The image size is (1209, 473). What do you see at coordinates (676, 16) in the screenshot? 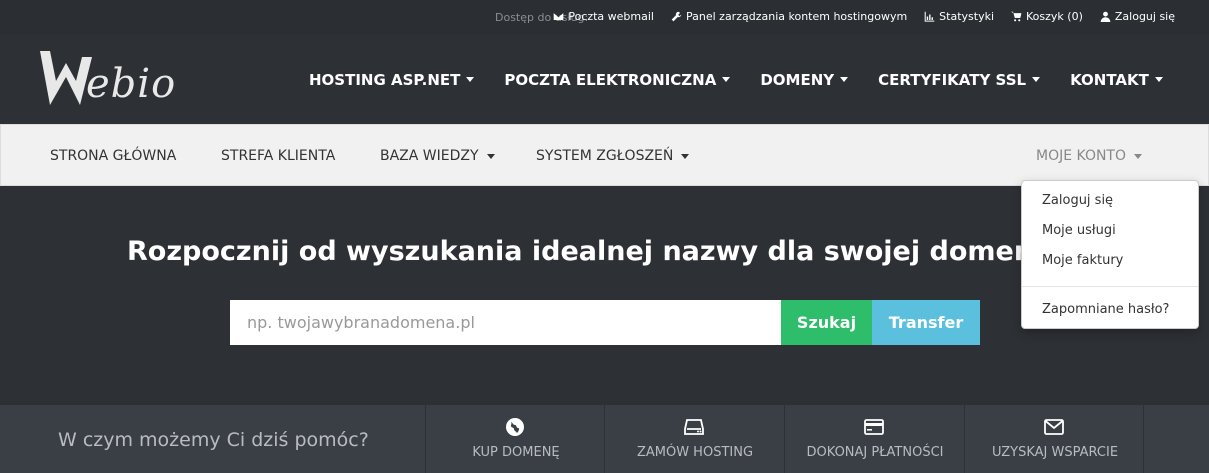
I see `wrench-icon` at bounding box center [676, 16].